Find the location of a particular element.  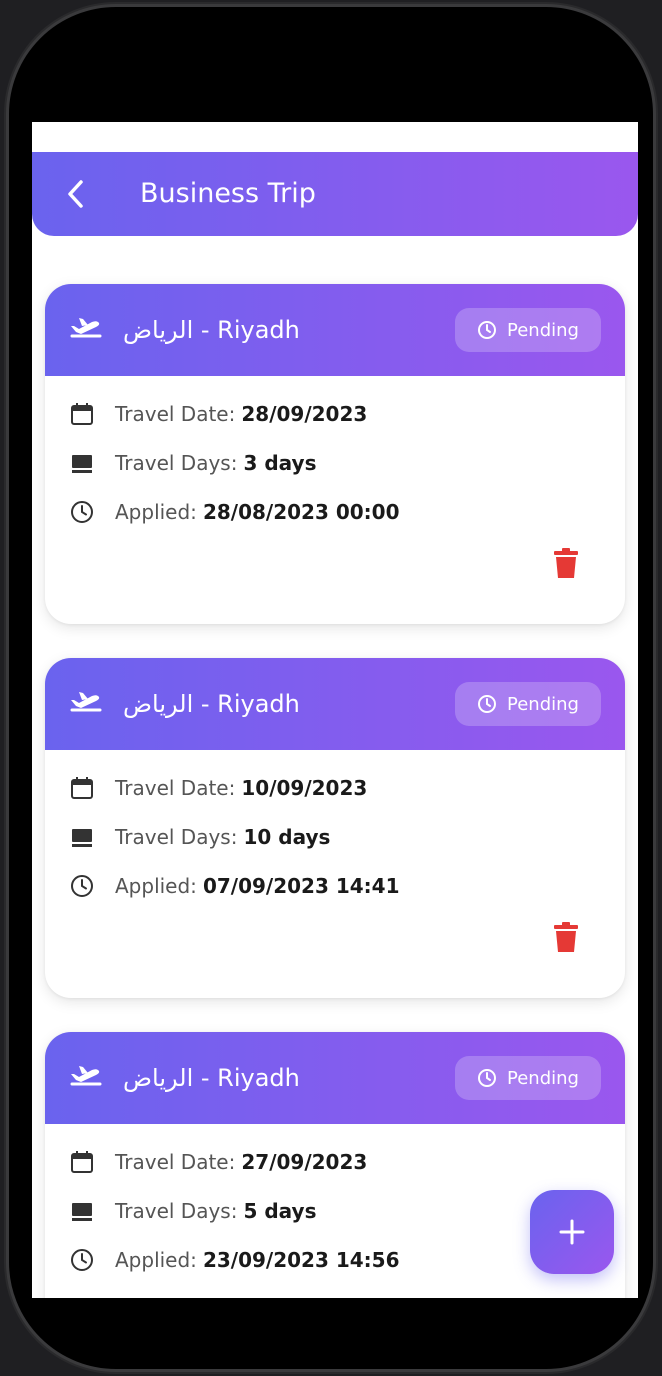

applied-row: Applied: 07/09/2023 14:41 is located at coordinates (234, 886).